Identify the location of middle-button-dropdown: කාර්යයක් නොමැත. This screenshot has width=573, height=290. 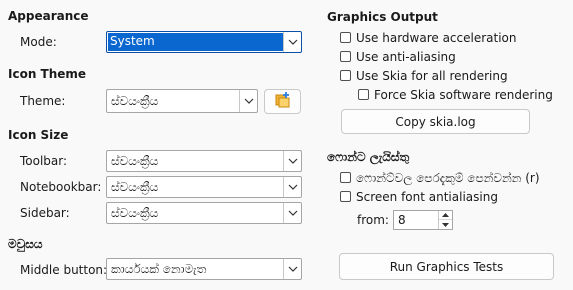
(204, 269).